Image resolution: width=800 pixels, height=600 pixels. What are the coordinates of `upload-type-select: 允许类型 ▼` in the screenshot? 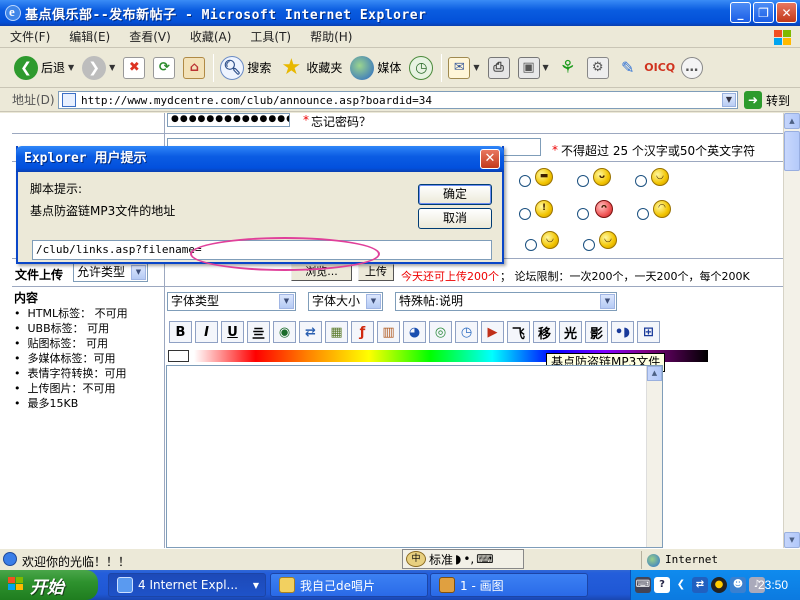 It's located at (110, 272).